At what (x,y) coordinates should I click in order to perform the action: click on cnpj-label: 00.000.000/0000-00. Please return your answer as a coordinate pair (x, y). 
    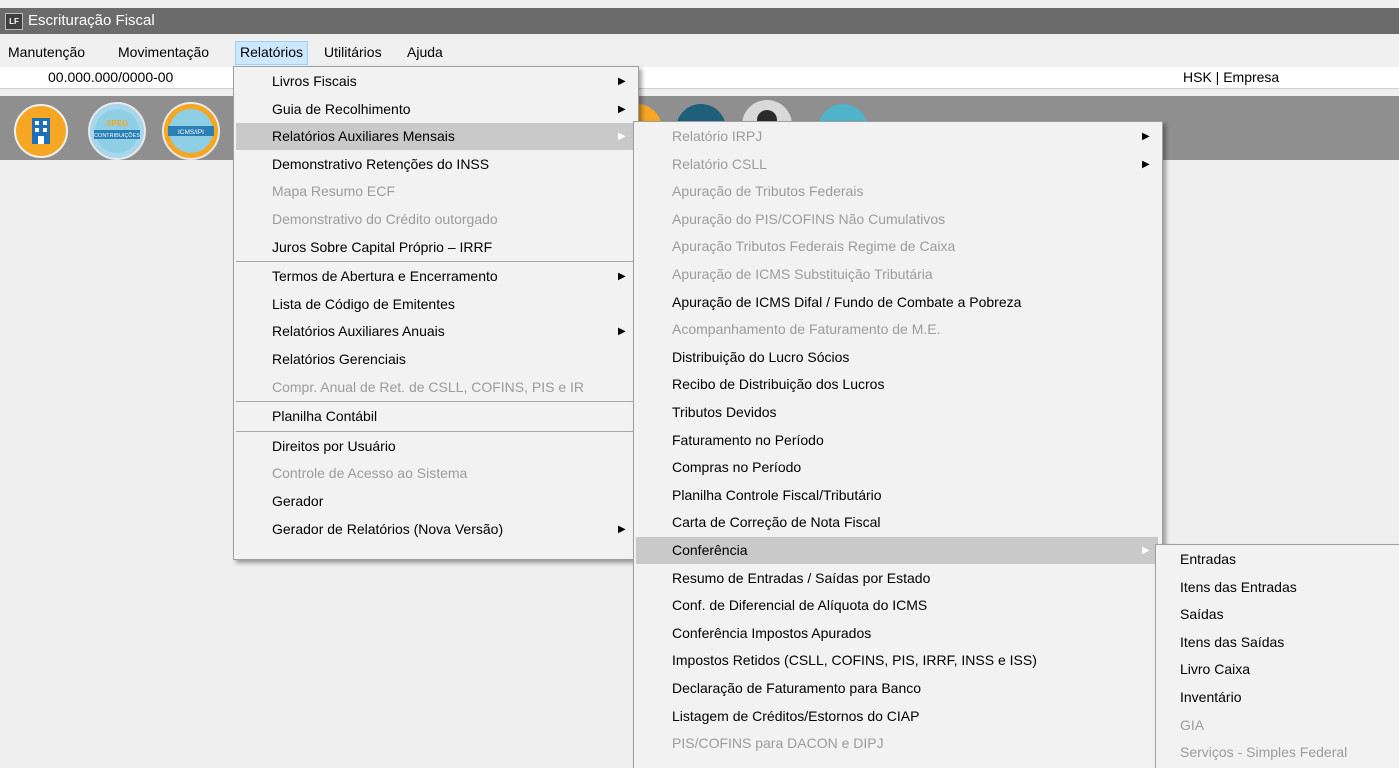
    Looking at the image, I should click on (111, 77).